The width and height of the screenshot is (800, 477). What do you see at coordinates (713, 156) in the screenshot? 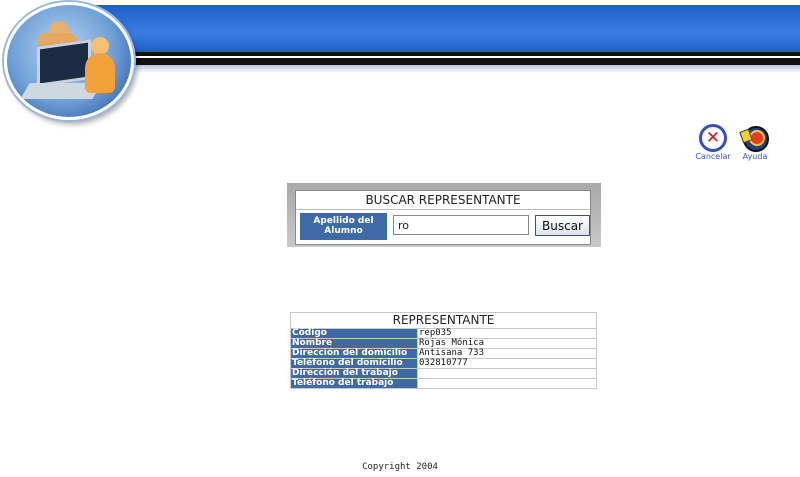
I see `cancel-label: Cancelar` at bounding box center [713, 156].